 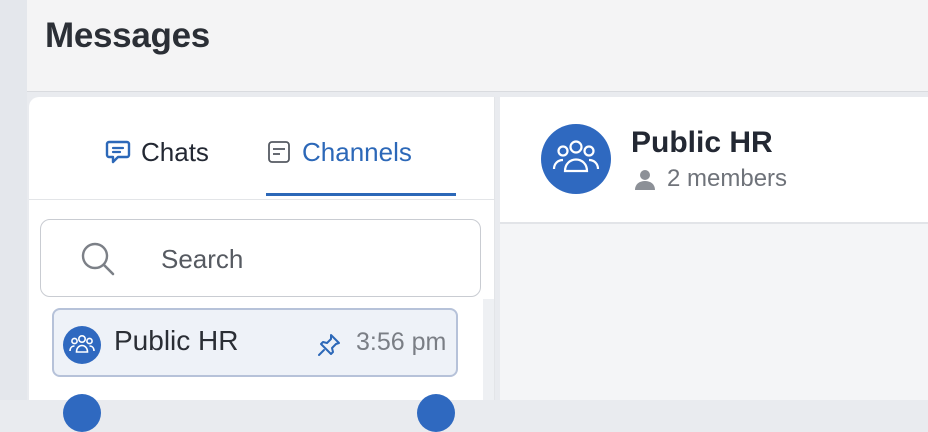 I want to click on active-tab-indicator, so click(x=361, y=194).